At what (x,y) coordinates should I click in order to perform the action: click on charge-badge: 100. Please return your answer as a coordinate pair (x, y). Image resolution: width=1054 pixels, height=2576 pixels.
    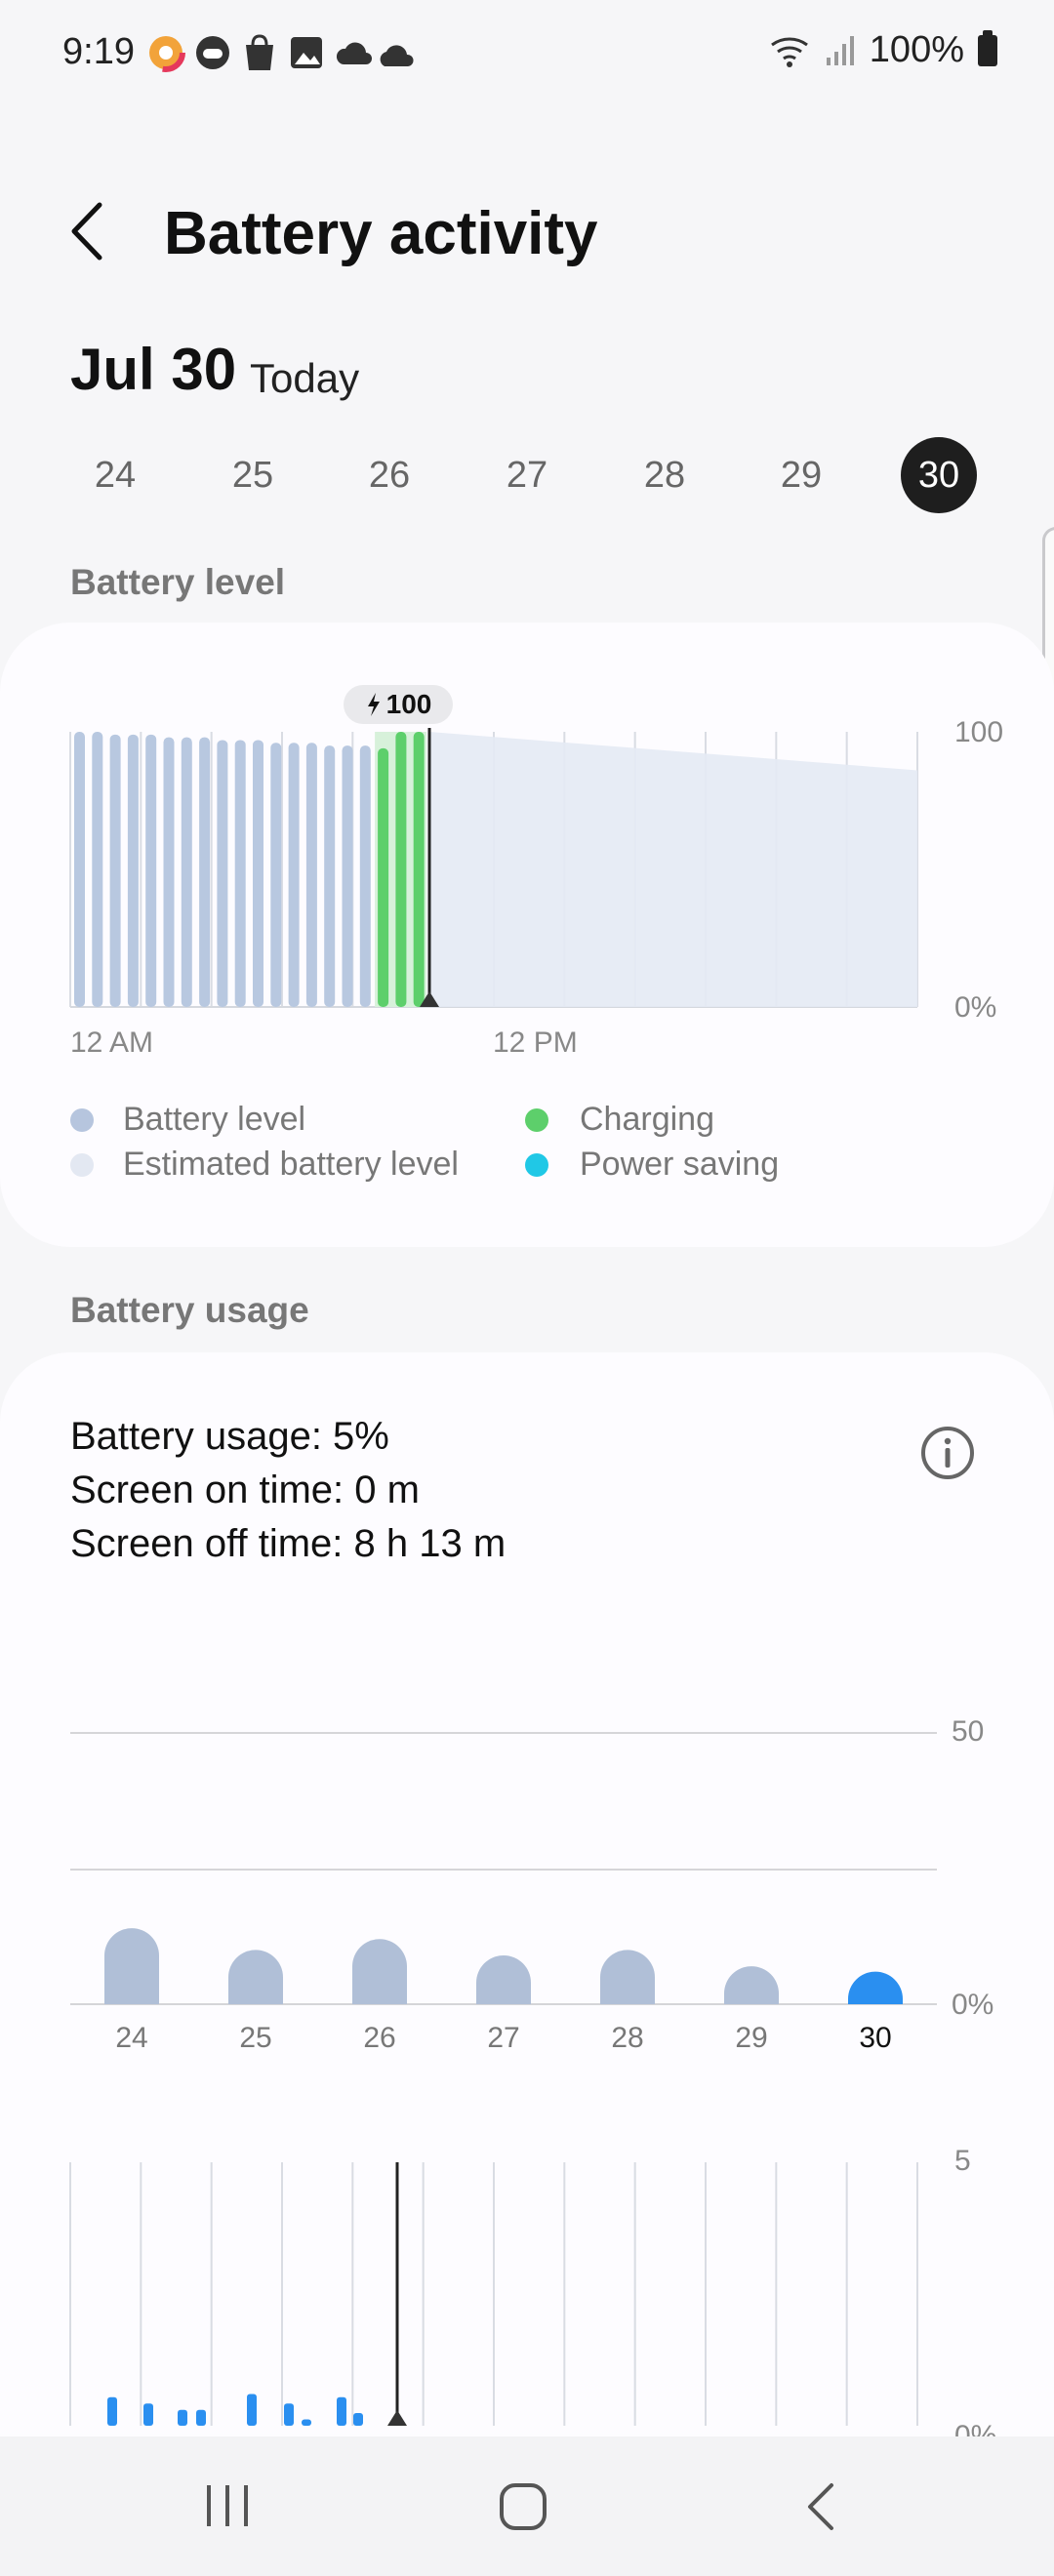
    Looking at the image, I should click on (398, 704).